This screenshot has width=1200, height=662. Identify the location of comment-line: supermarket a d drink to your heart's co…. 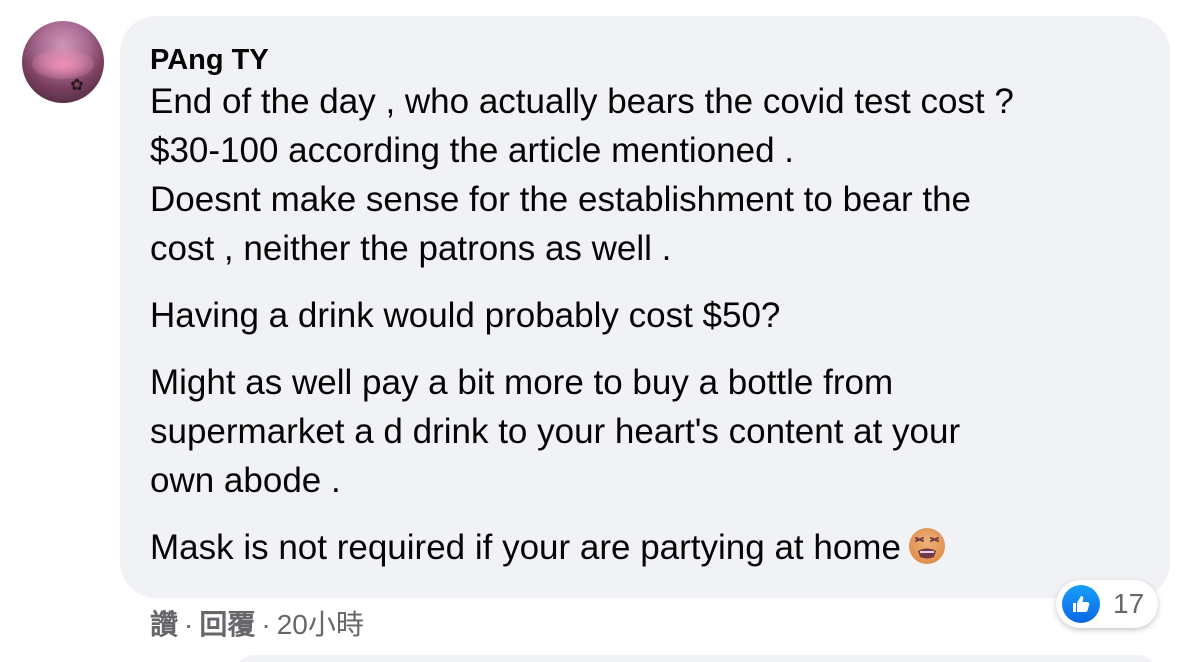
(555, 431).